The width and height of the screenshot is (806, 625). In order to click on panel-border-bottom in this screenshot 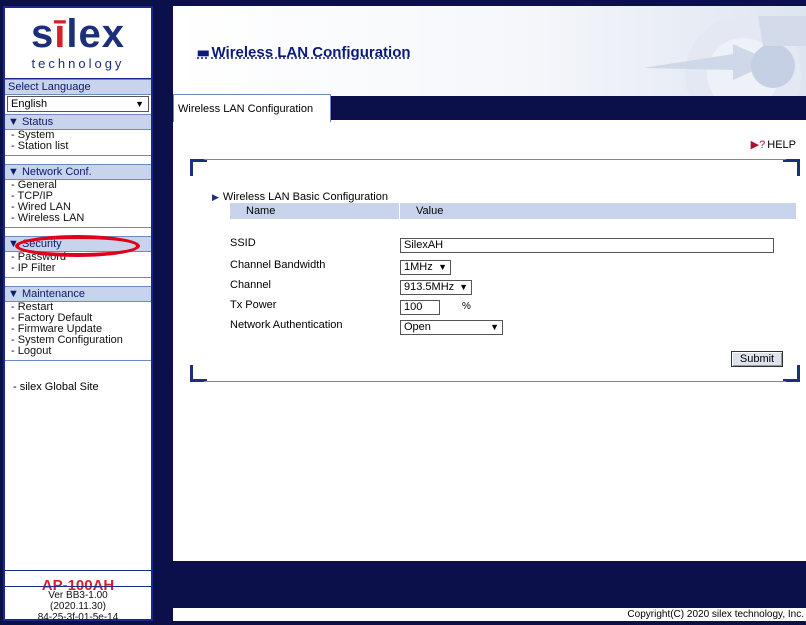, I will do `click(495, 381)`.